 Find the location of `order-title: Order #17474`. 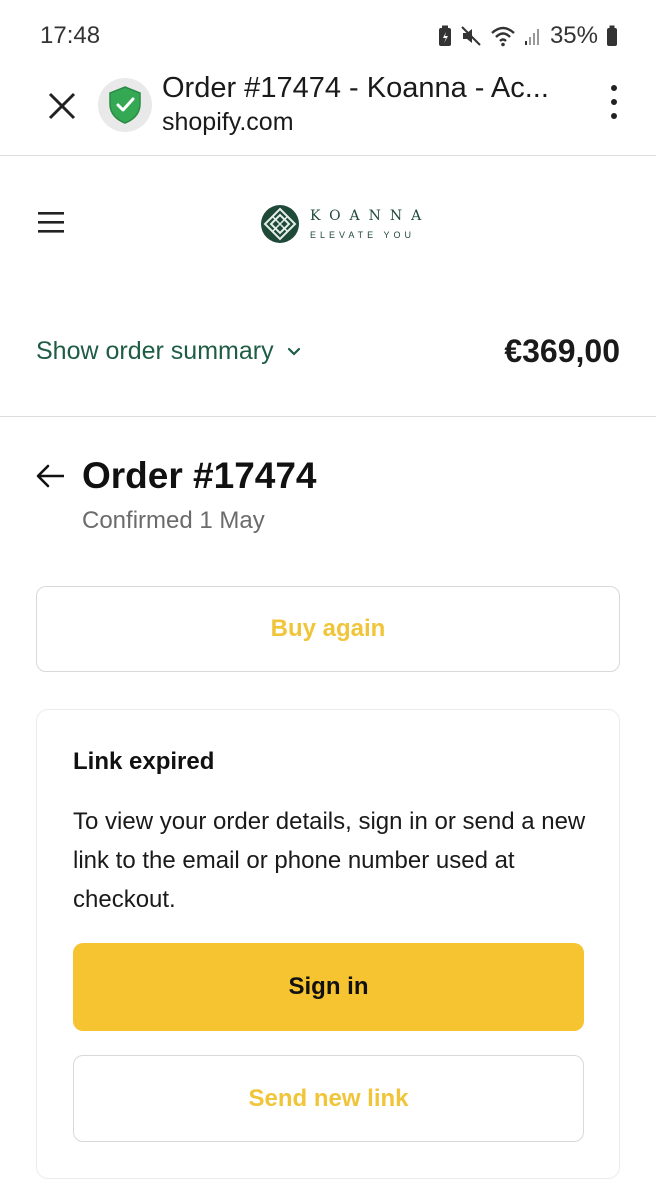

order-title: Order #17474 is located at coordinates (199, 475).